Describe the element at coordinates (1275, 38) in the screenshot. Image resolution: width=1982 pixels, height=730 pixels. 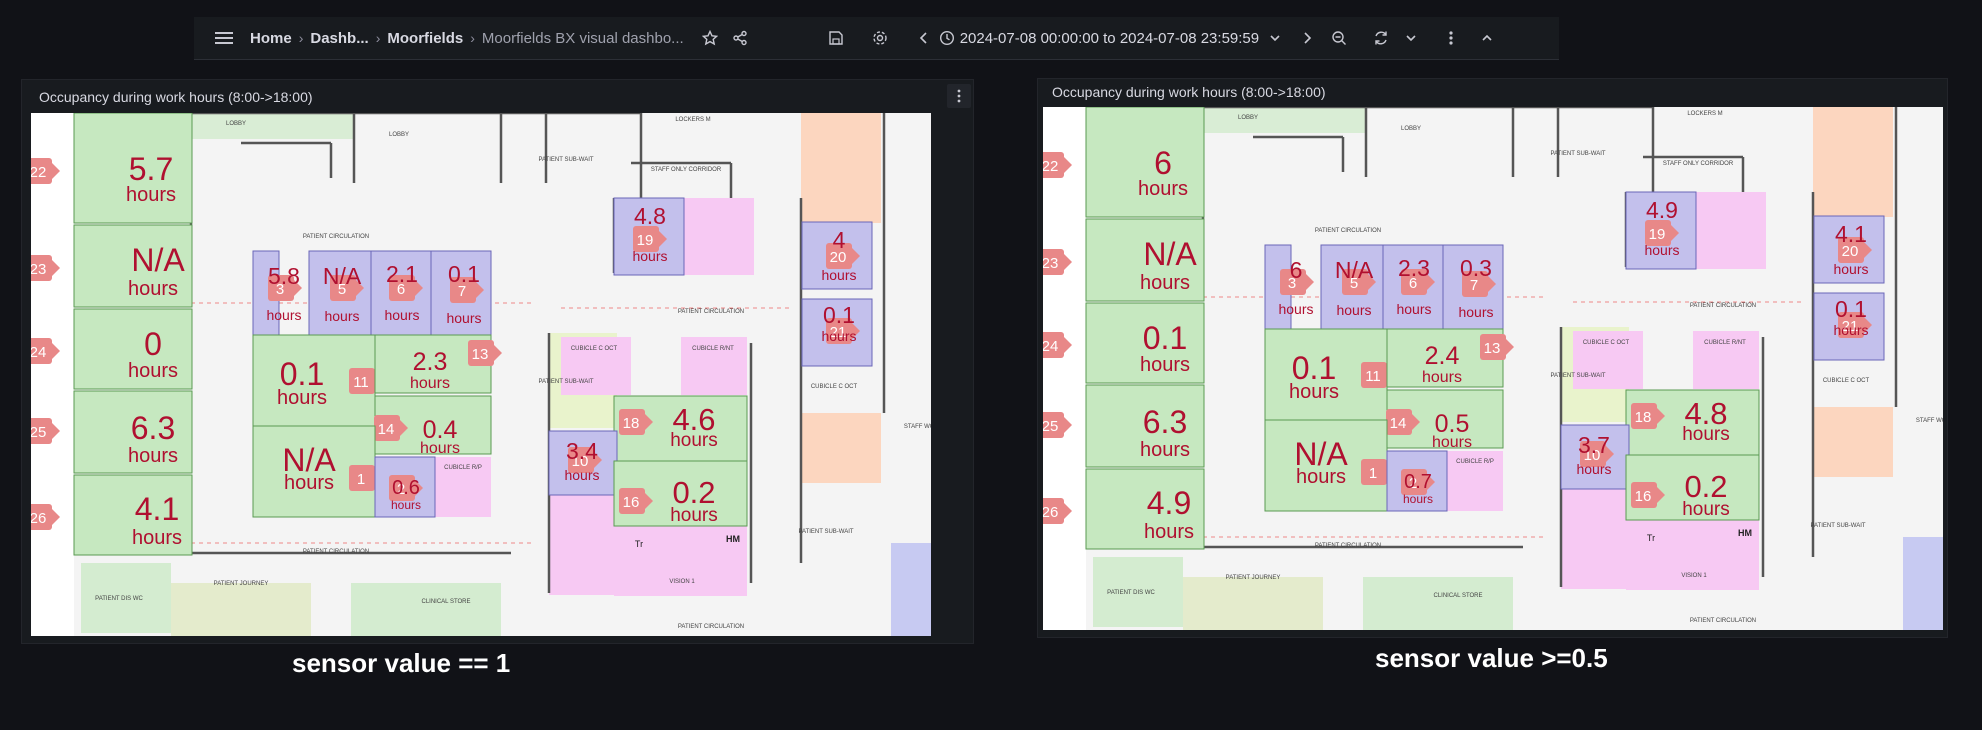
I see `chevron-down-icon` at that location.